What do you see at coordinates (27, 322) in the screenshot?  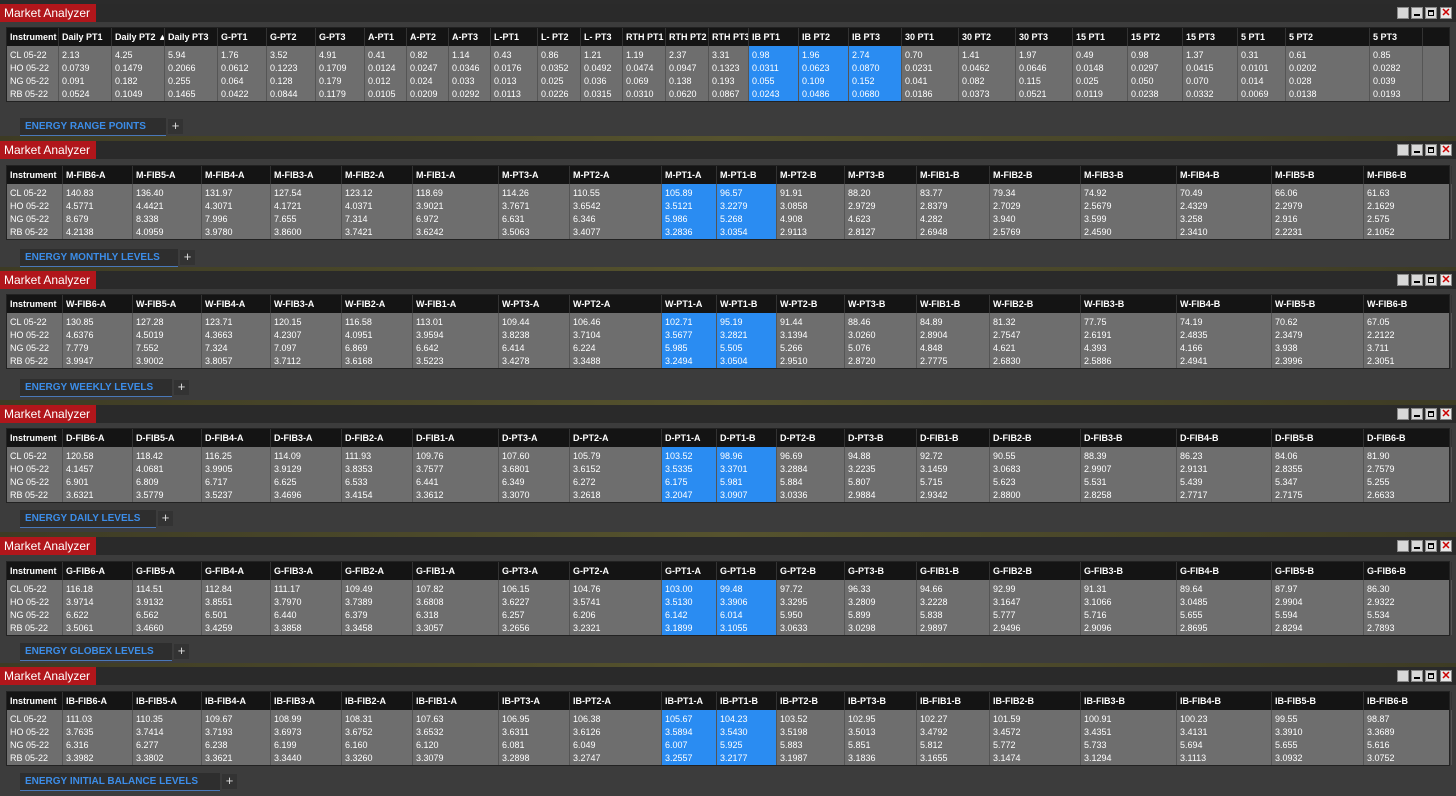 I see `instrument-cell: CL 05-22` at bounding box center [27, 322].